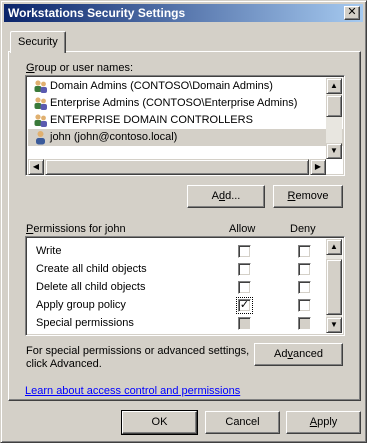 The width and height of the screenshot is (367, 443). What do you see at coordinates (334, 118) in the screenshot?
I see `group-list-vscrollbar: ▲ ▼` at bounding box center [334, 118].